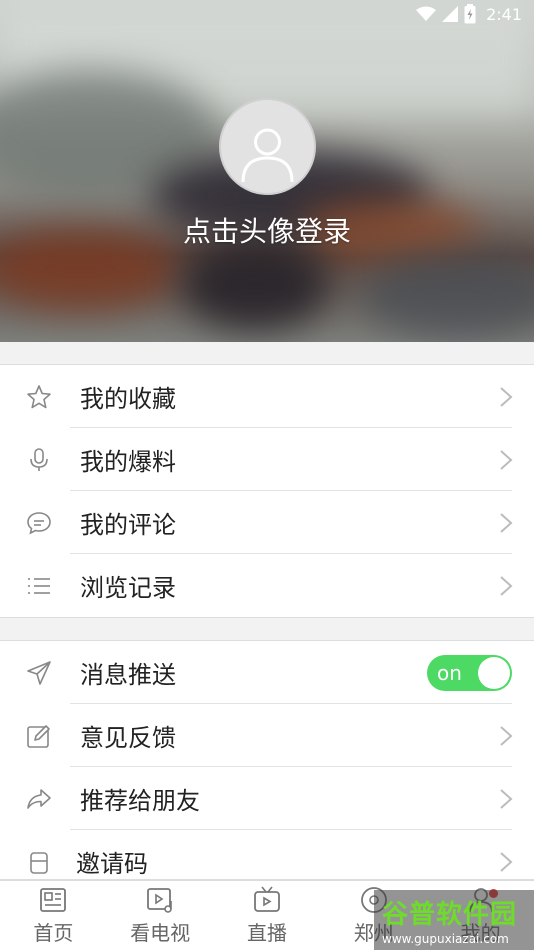  I want to click on comment-icon, so click(39, 523).